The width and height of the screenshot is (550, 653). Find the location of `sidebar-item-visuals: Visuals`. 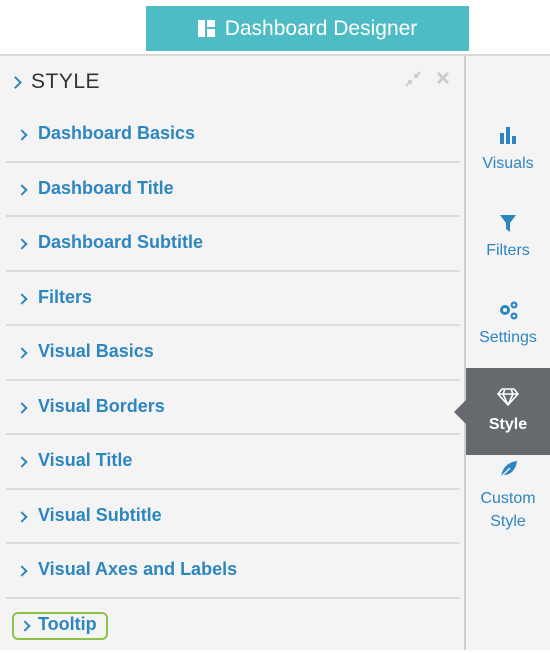

sidebar-item-visuals: Visuals is located at coordinates (508, 143).